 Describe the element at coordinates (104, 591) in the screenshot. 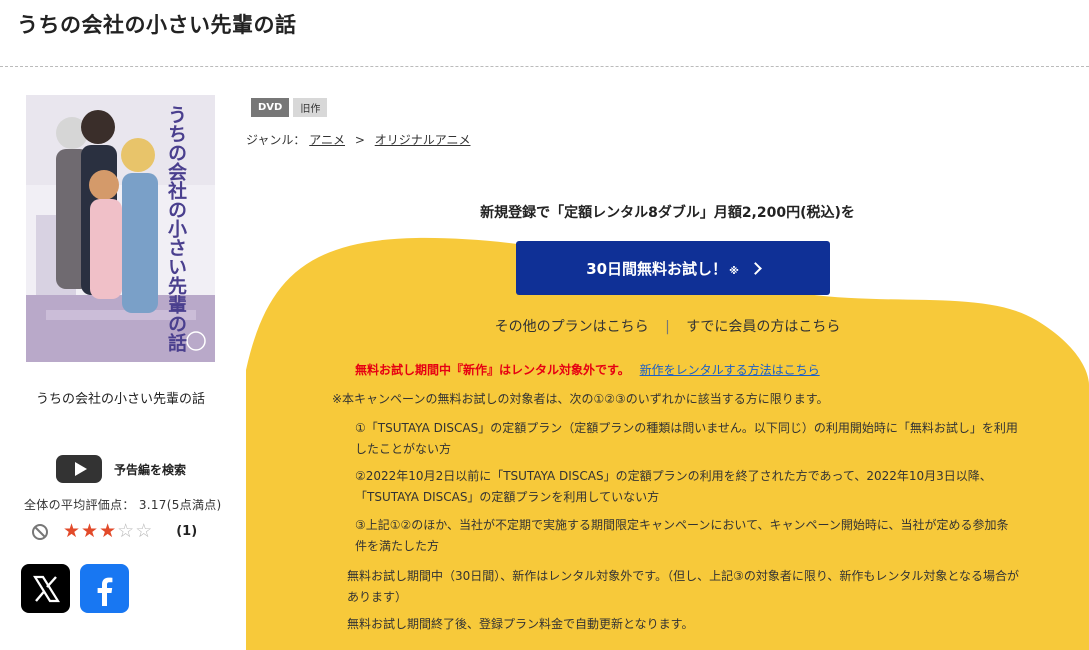

I see `facebook-icon` at that location.